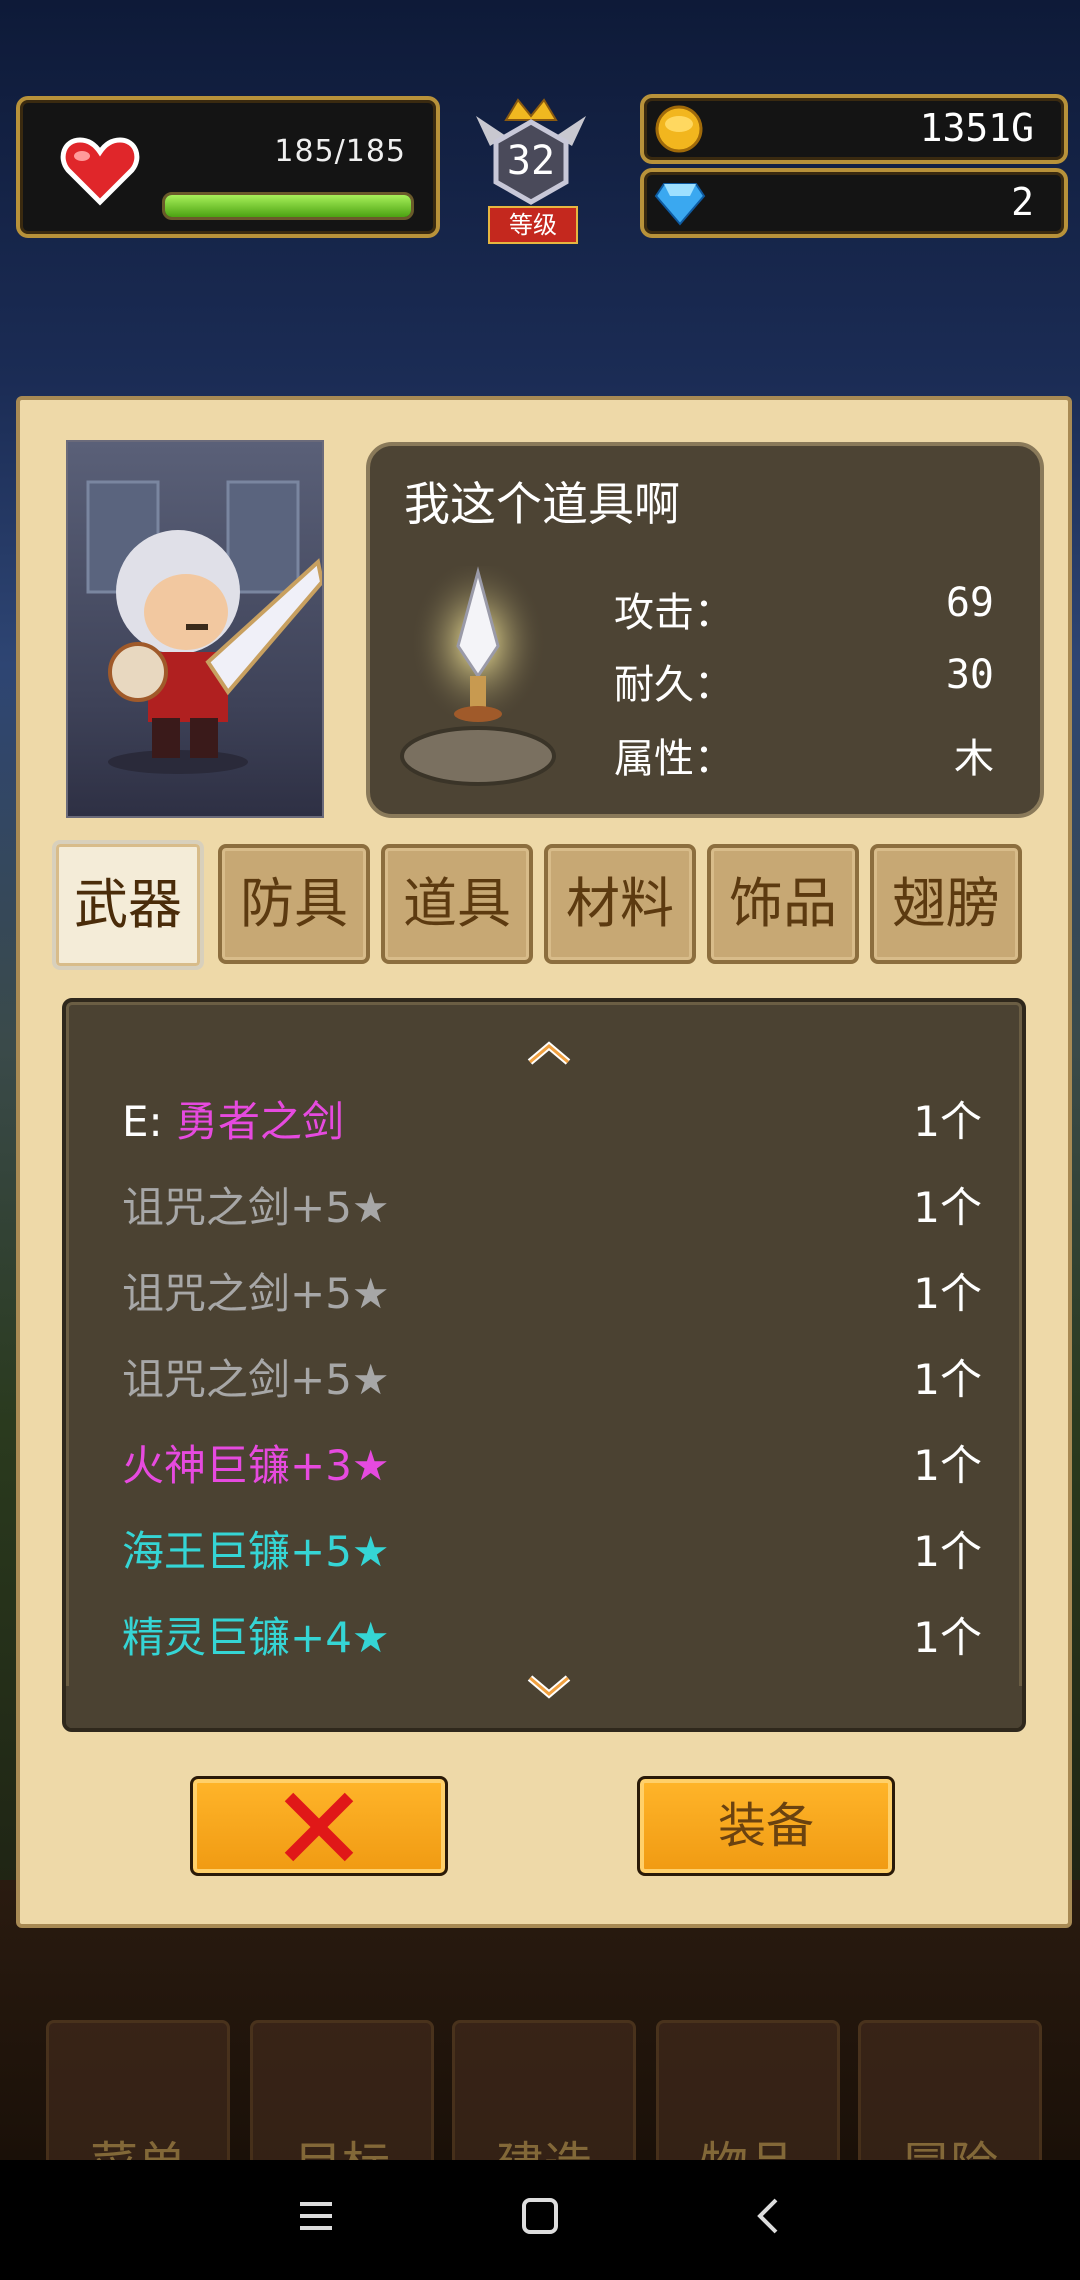  What do you see at coordinates (674, 759) in the screenshot?
I see `stat-element-label: 属性：` at bounding box center [674, 759].